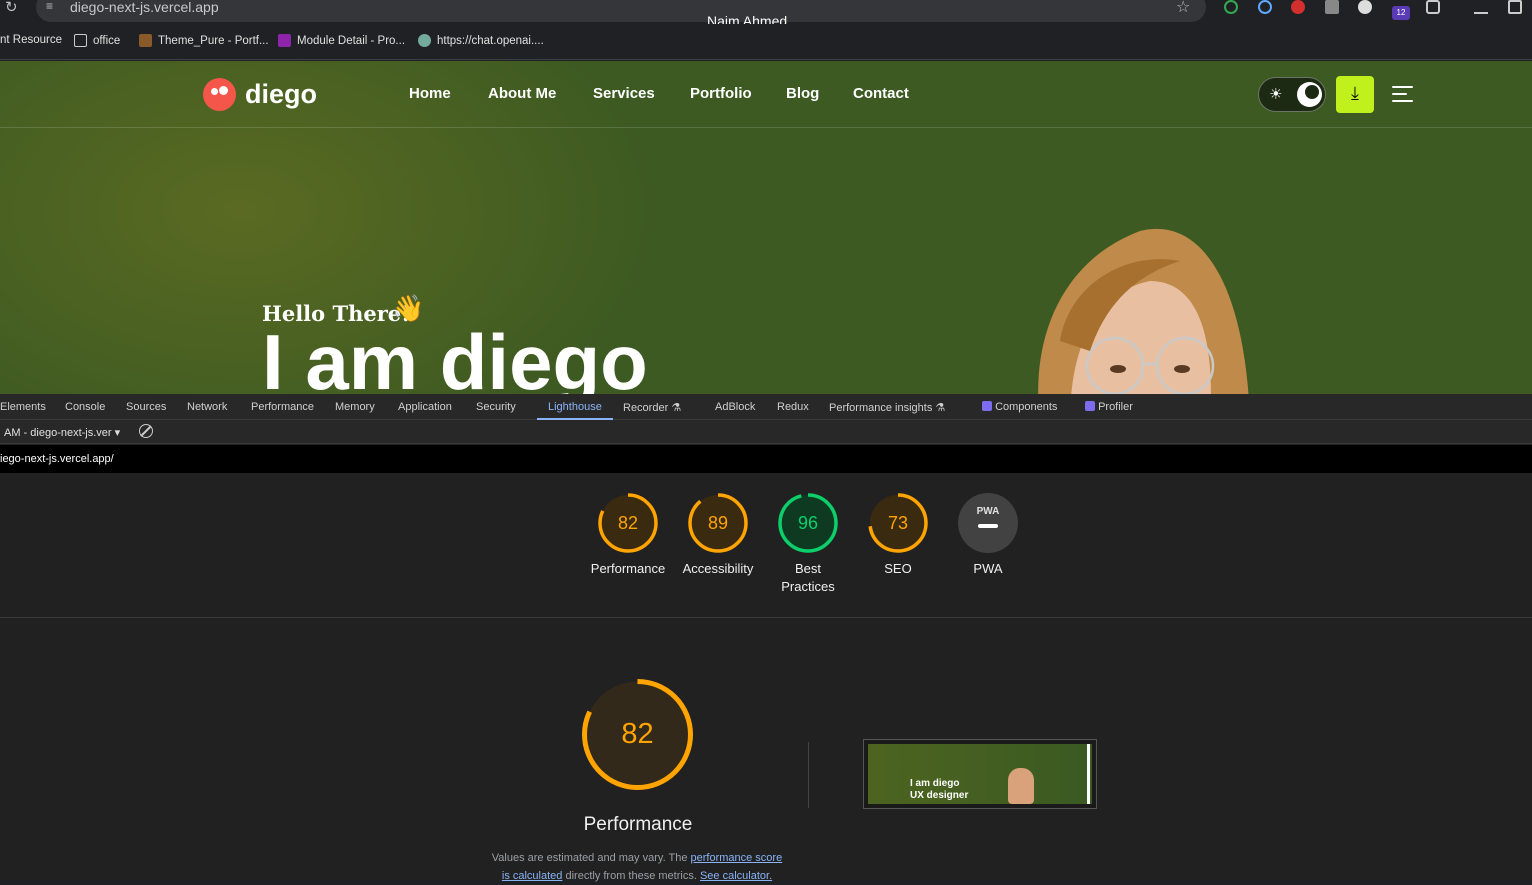  I want to click on gauge-performance: 82 Performance, so click(628, 535).